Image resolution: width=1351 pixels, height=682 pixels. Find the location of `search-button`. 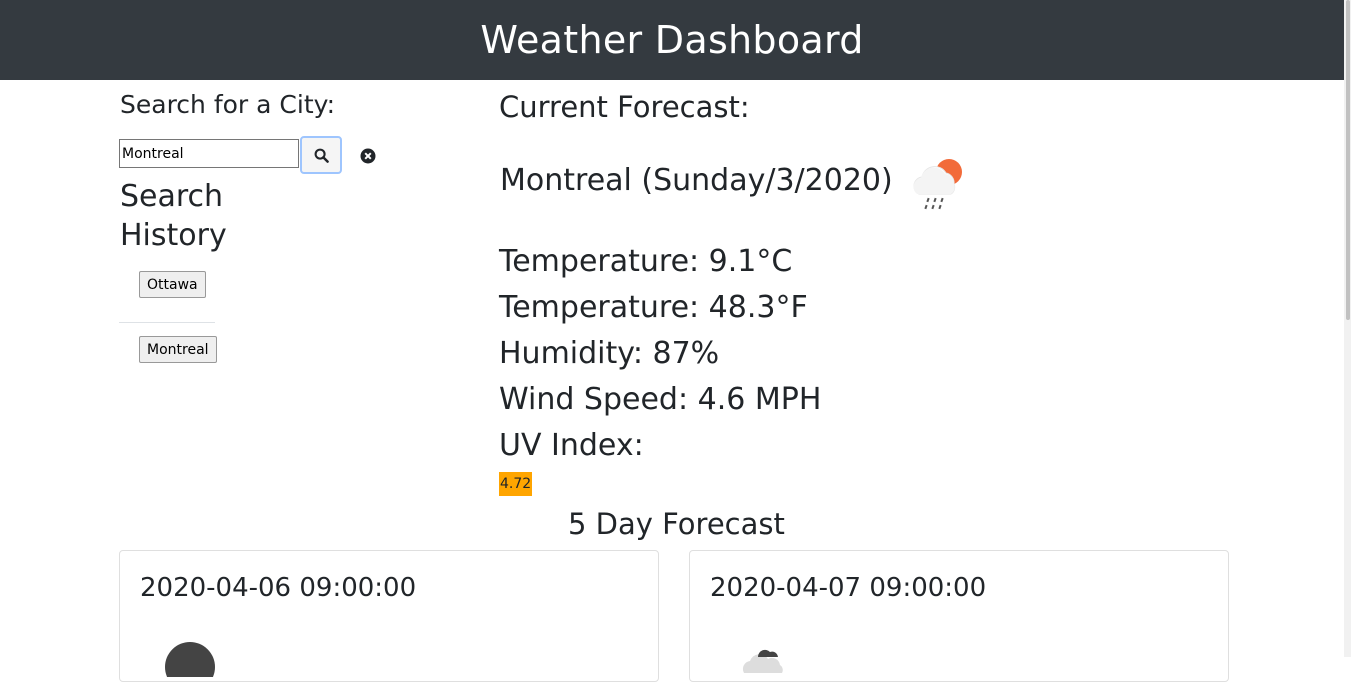

search-button is located at coordinates (321, 155).